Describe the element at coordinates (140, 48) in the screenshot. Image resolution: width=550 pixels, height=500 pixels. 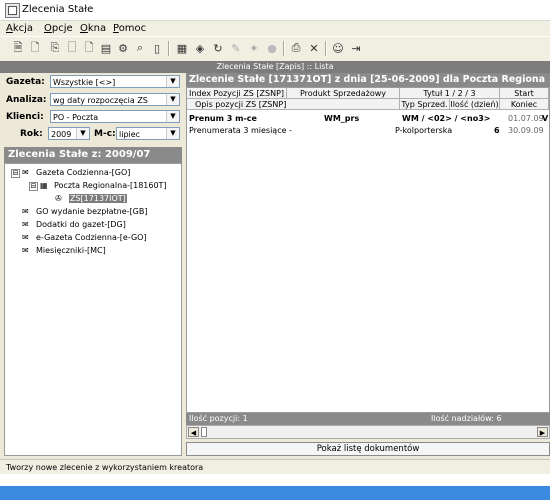
I see `magnifier-icon: ⌕` at that location.